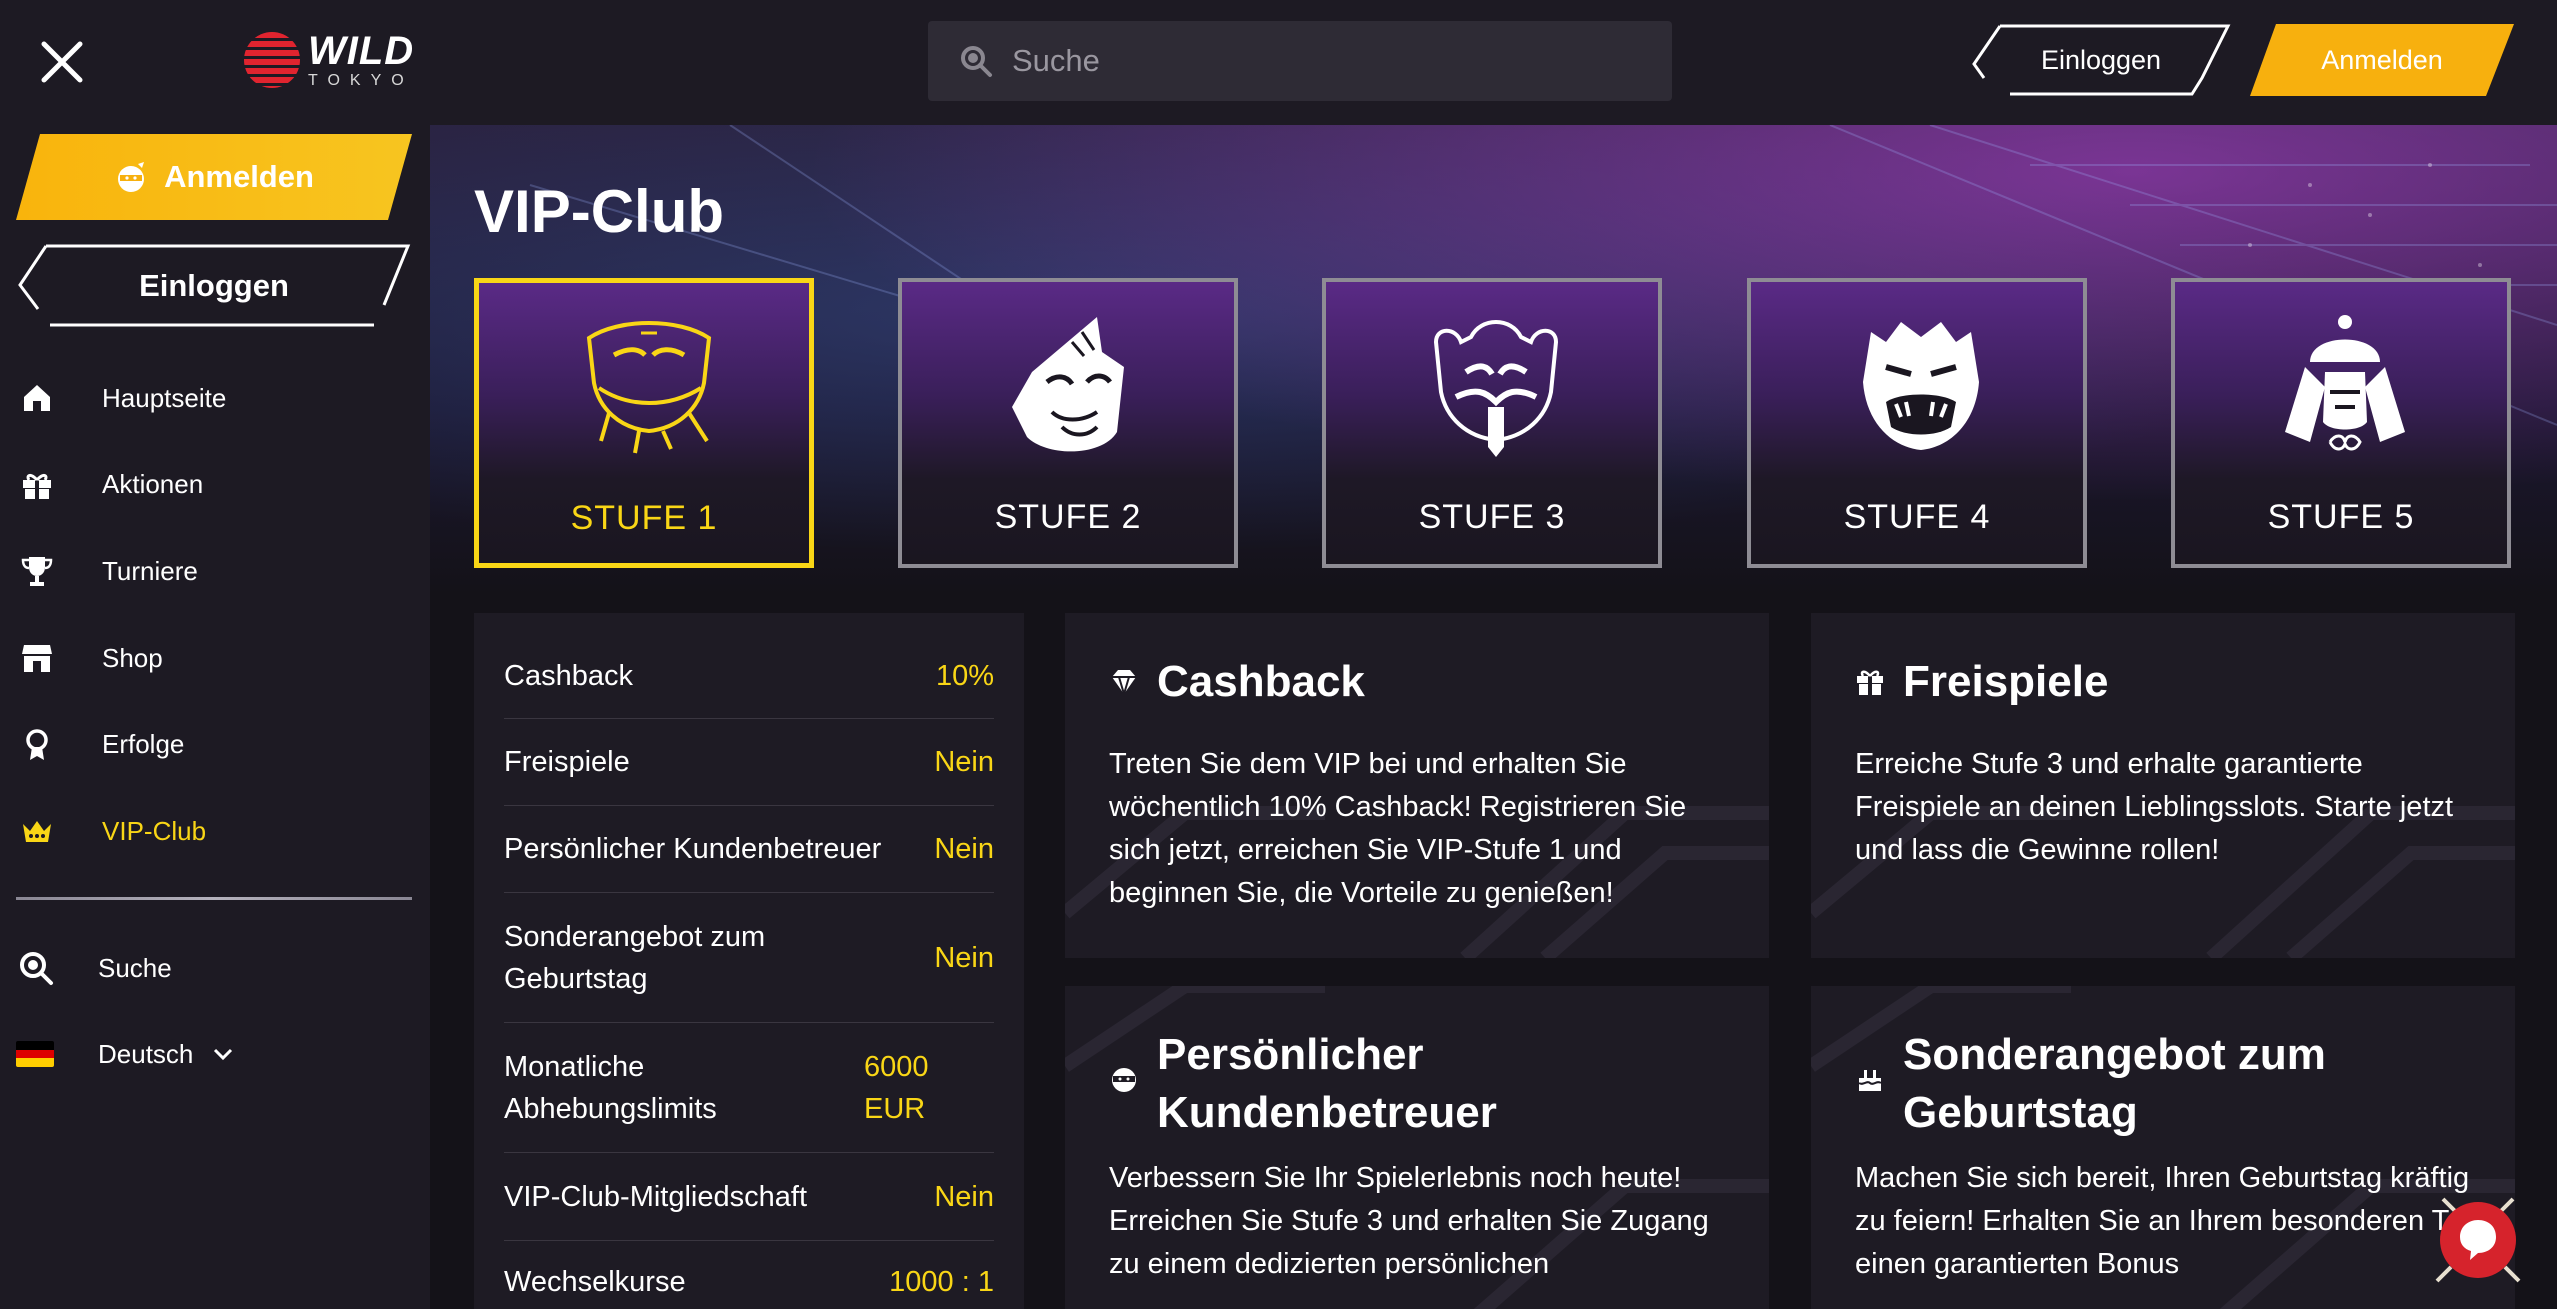  I want to click on card-title: Persönlicher Kundenbetreuer, so click(1389, 1084).